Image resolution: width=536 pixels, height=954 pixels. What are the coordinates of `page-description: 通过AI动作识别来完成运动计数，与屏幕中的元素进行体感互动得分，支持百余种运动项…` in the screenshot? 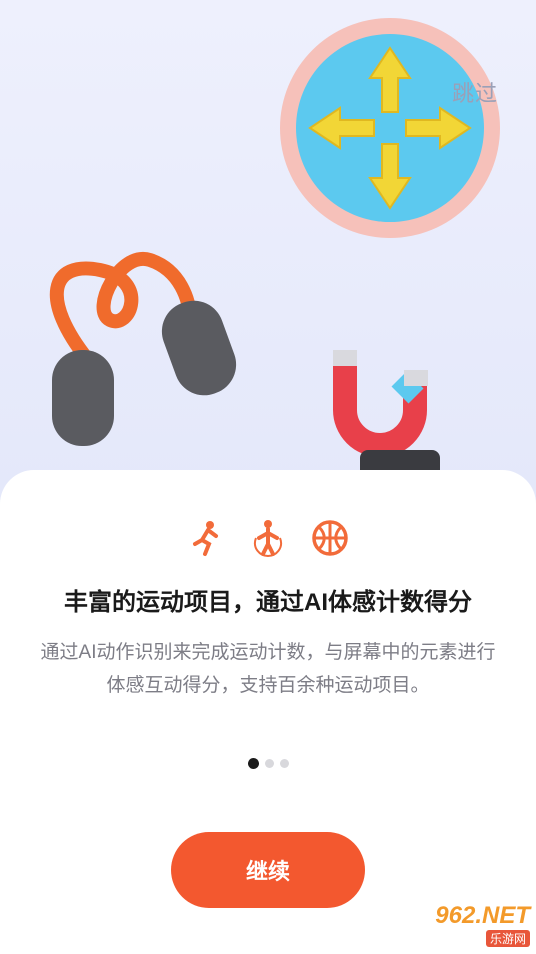 It's located at (268, 669).